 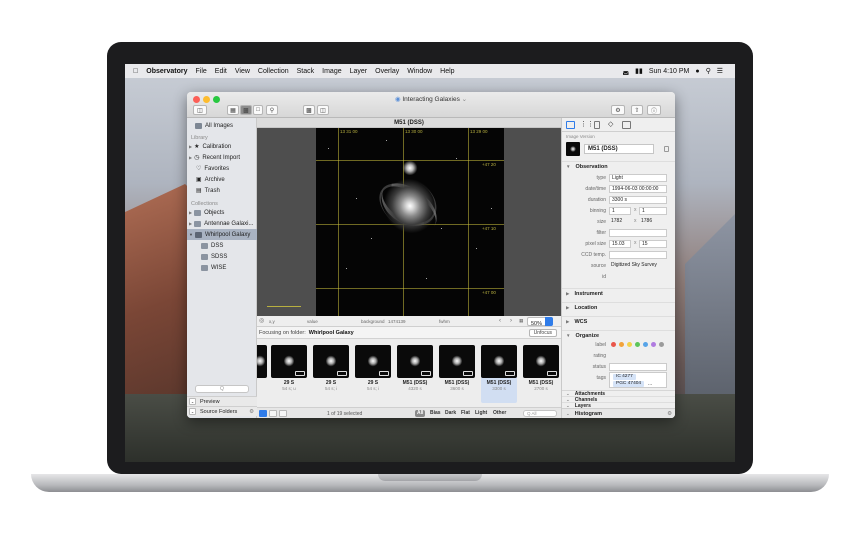 What do you see at coordinates (620, 244) in the screenshot?
I see `pixel-size-x-field: 15.03` at bounding box center [620, 244].